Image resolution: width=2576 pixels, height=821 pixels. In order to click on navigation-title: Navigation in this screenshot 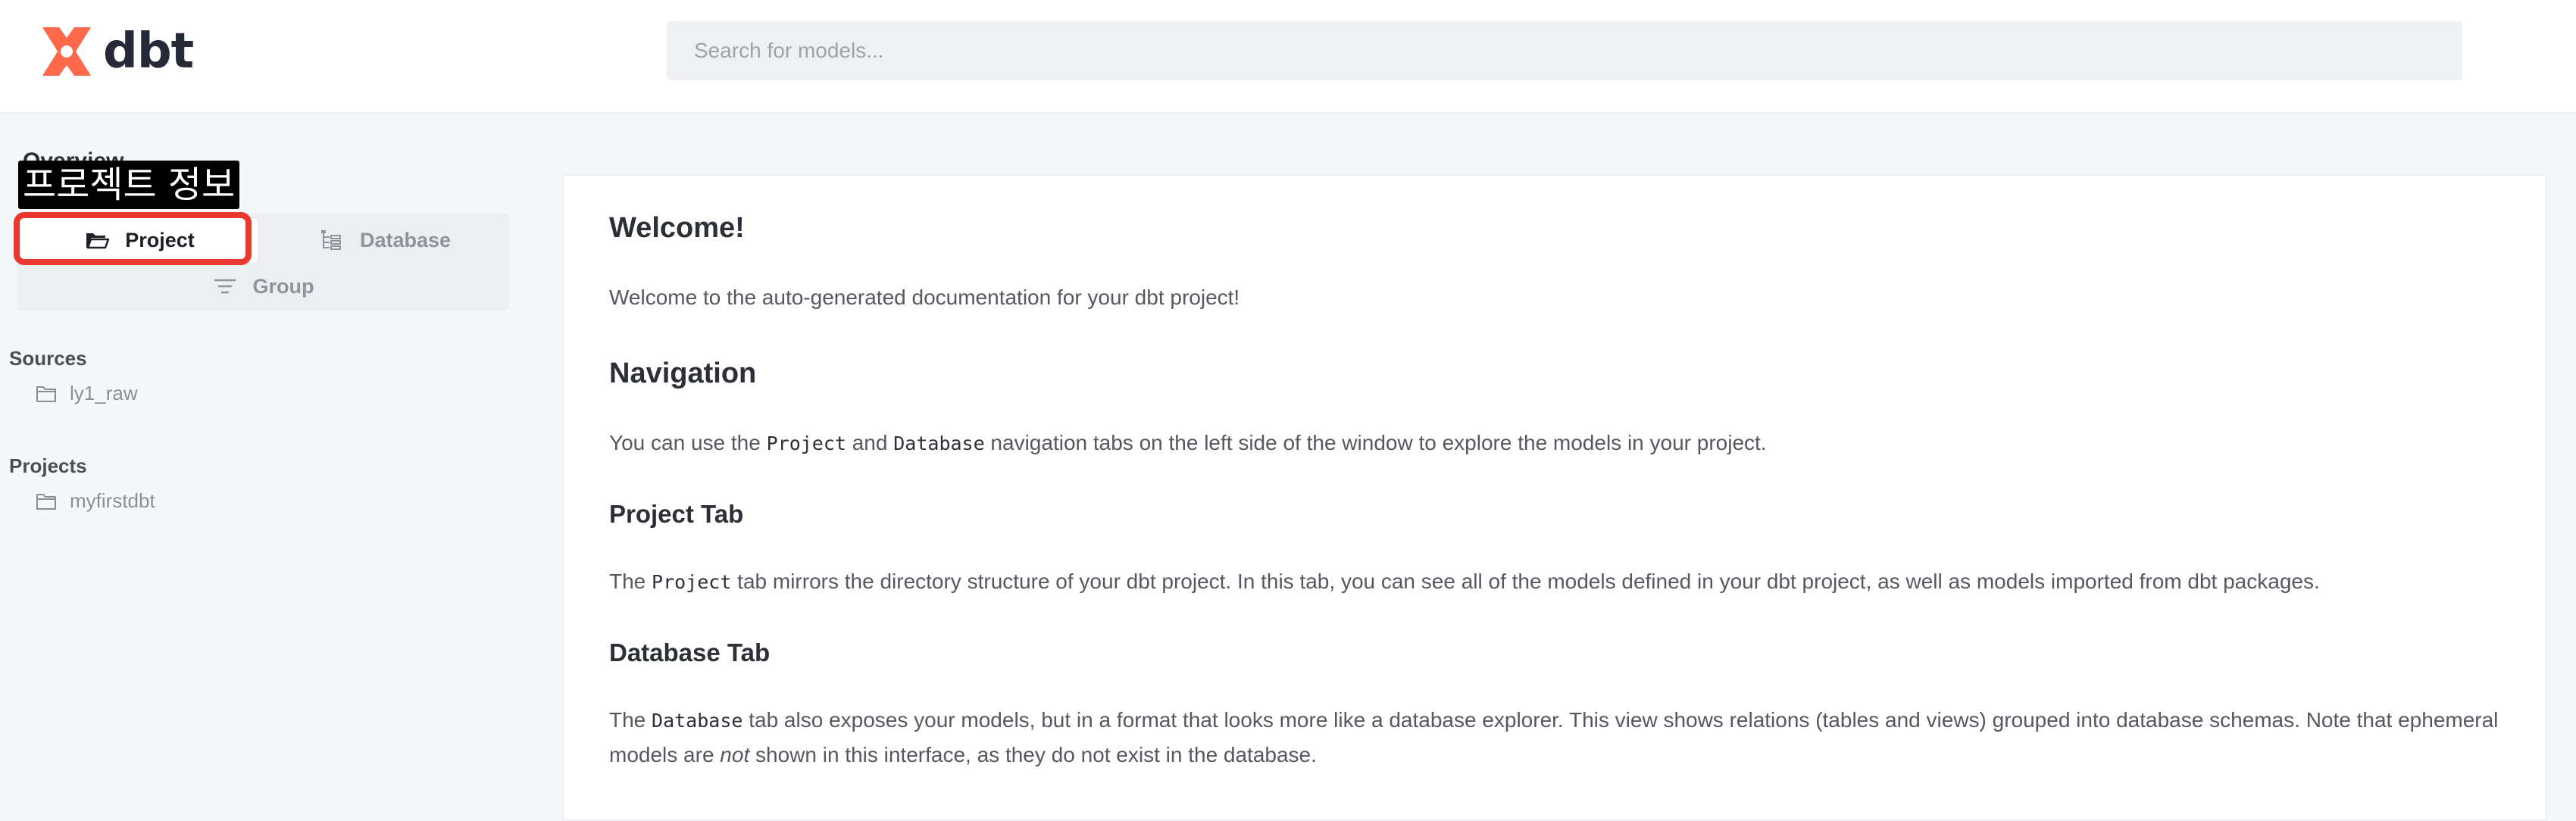, I will do `click(683, 373)`.